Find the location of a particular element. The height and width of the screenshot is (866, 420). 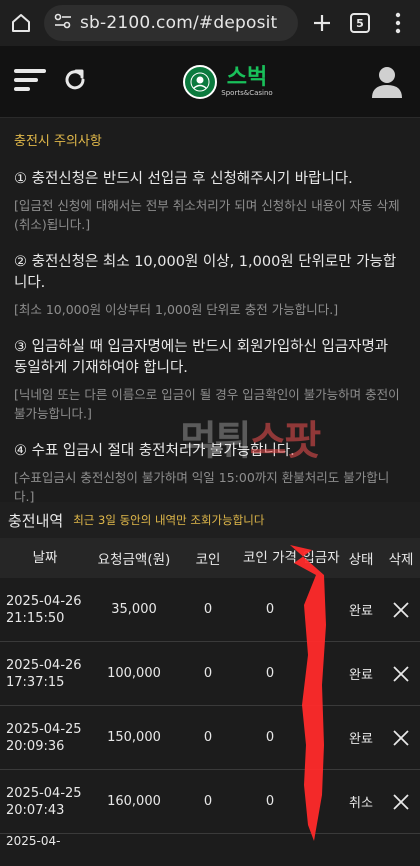

history-header: 충전내역 최근 3일 동안의 내역만 조회가능합니다 is located at coordinates (210, 520).